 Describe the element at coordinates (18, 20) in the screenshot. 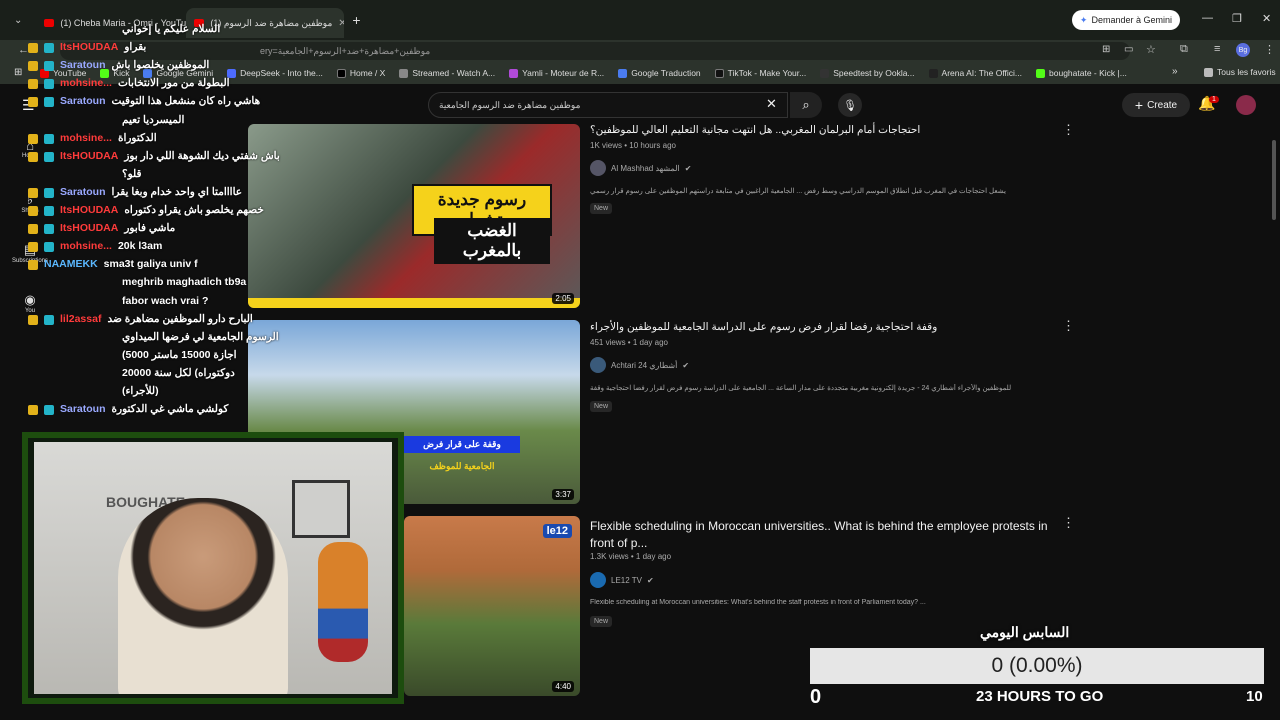

I see `tab-search-dropdown-icon: ⌄` at that location.